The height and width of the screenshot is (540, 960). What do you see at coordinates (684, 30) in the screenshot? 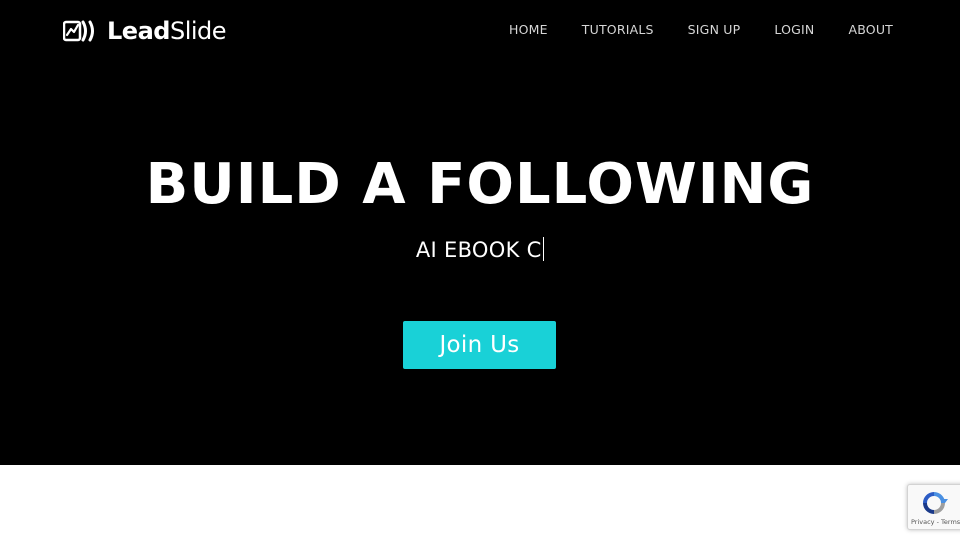
I see `nav-menu: HOME TUTORIALS SIGN UP LOGIN ABOUT` at bounding box center [684, 30].